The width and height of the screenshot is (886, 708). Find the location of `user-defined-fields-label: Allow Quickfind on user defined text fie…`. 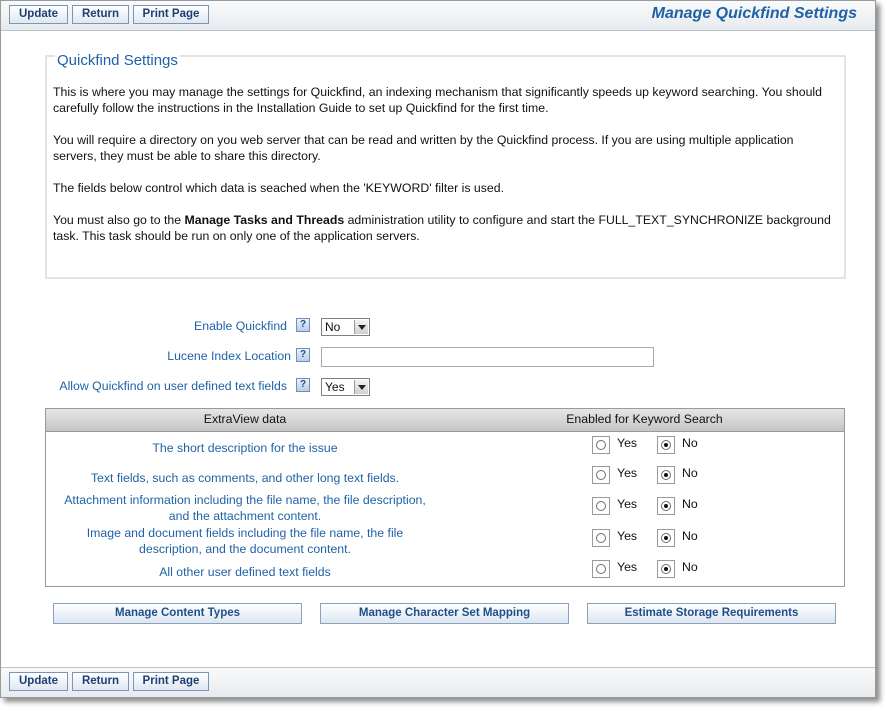

user-defined-fields-label: Allow Quickfind on user defined text fie… is located at coordinates (173, 386).